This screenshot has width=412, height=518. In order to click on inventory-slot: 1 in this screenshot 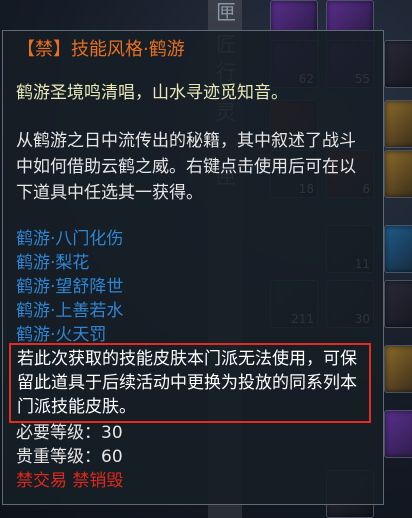, I will do `click(398, 369)`.